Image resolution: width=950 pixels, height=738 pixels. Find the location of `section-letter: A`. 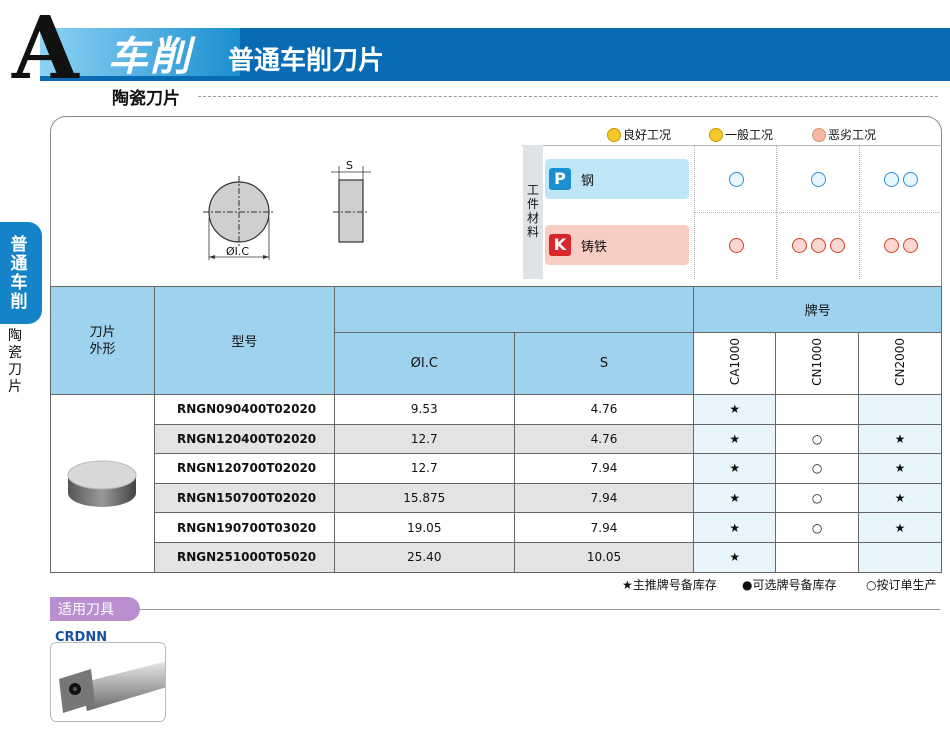

section-letter: A is located at coordinates (45, 49).